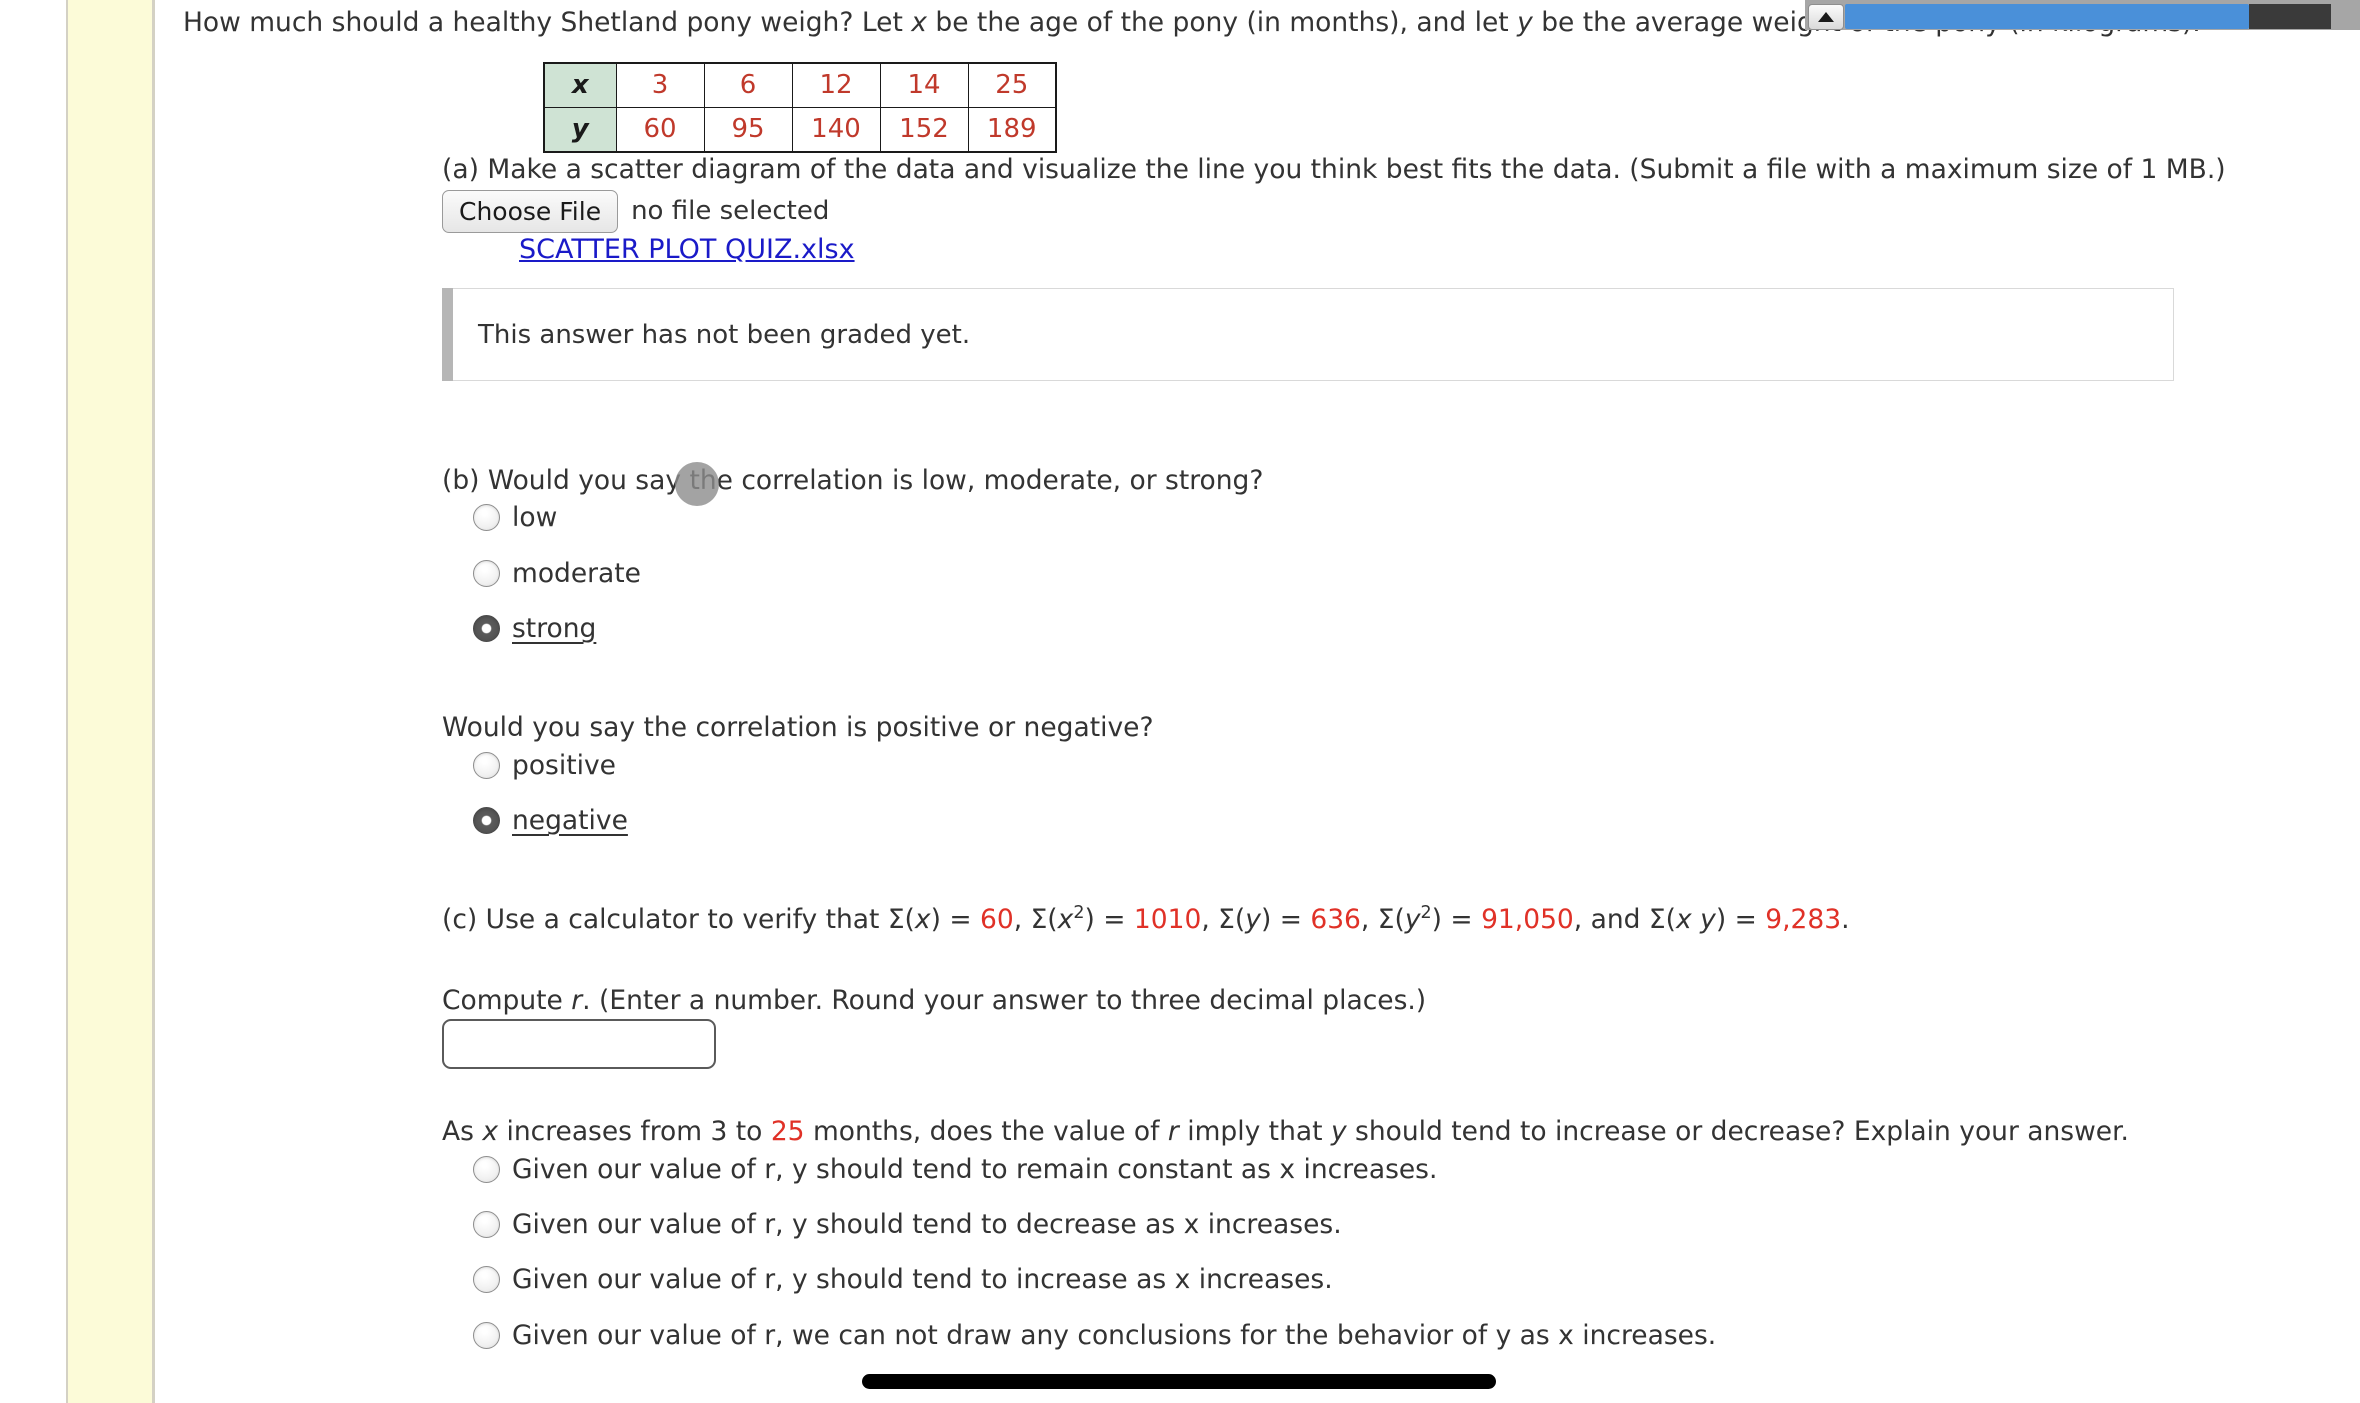 The image size is (2360, 1403). Describe the element at coordinates (1803, 919) in the screenshot. I see `sum-xy-value: 9,283` at that location.